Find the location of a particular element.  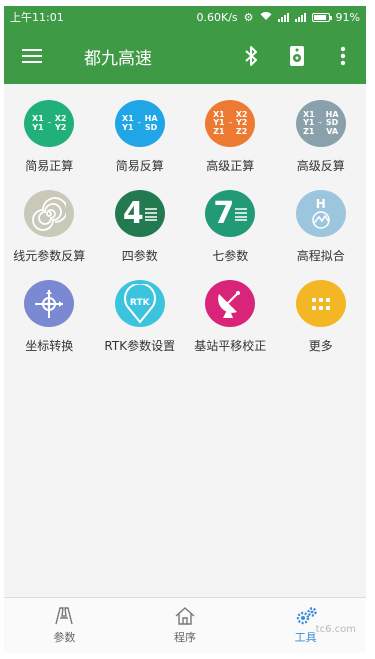

tool-base-station-correction: 基站平移校正 is located at coordinates (230, 309).